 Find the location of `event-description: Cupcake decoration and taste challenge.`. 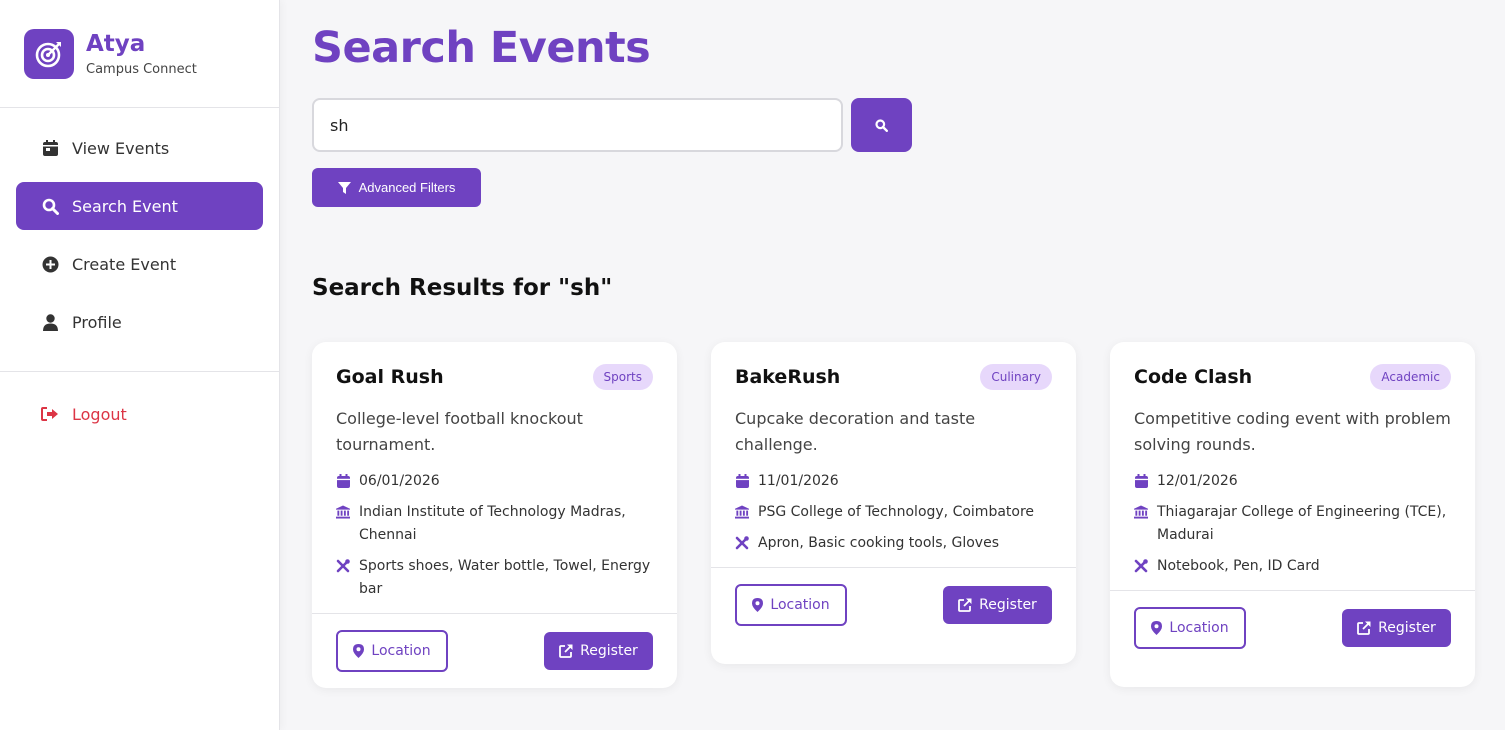

event-description: Cupcake decoration and taste challenge. is located at coordinates (855, 431).